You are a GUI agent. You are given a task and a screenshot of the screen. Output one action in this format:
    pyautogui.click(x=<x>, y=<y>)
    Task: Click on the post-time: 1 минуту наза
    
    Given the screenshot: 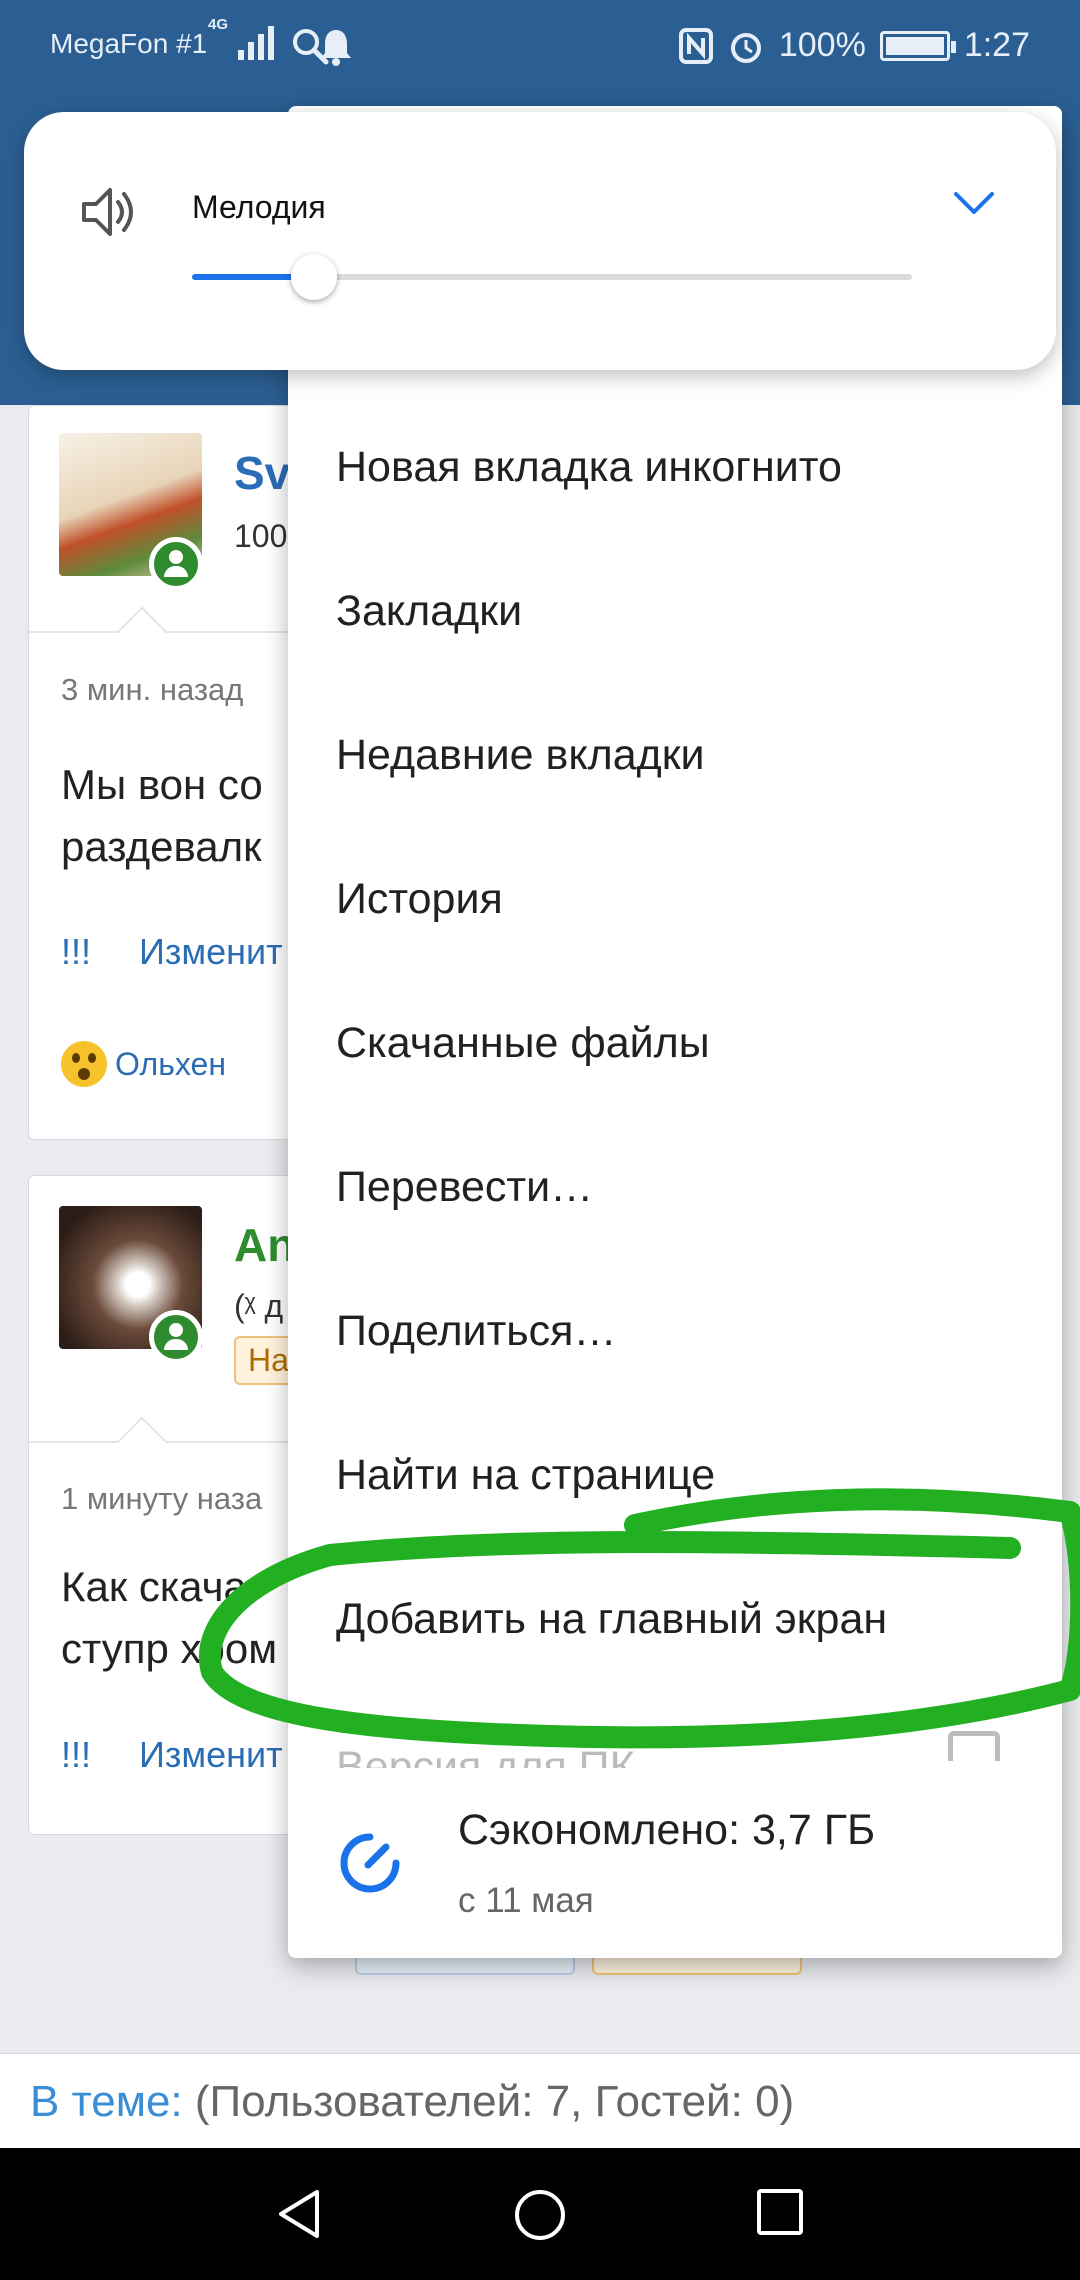 What is the action you would take?
    pyautogui.click(x=162, y=1498)
    